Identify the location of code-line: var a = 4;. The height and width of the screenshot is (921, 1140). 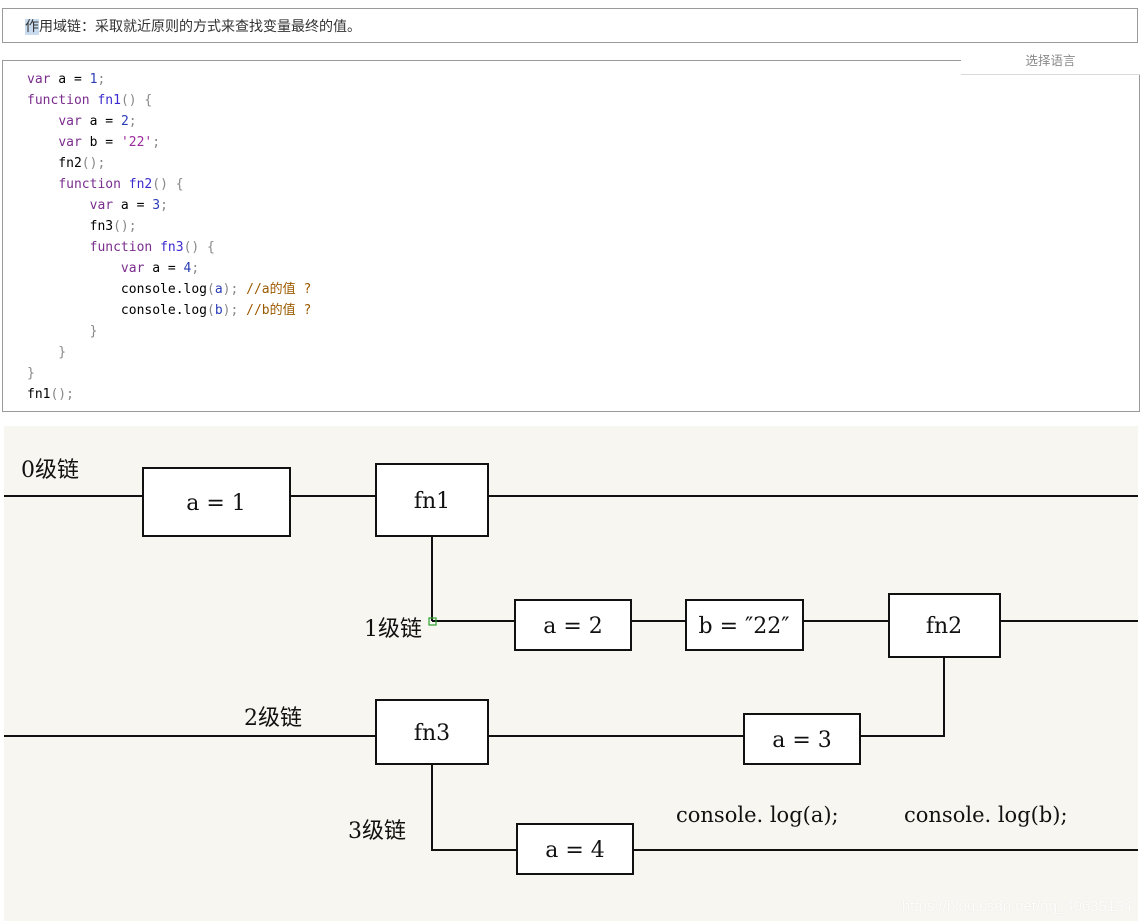
(169, 268).